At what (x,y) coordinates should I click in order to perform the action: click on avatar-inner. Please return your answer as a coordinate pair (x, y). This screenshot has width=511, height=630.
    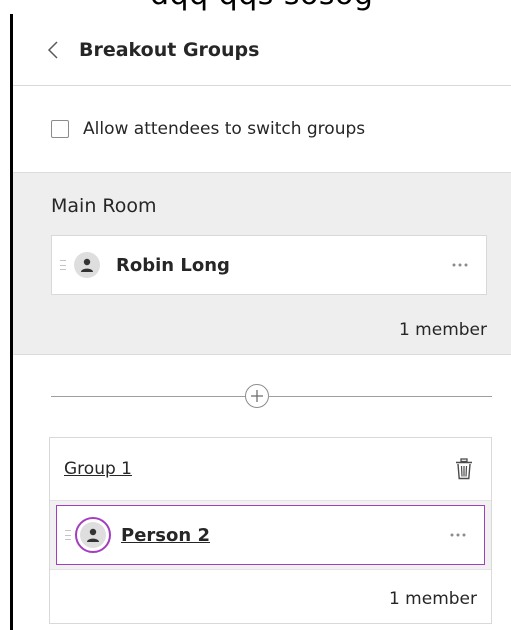
    Looking at the image, I should click on (93, 535).